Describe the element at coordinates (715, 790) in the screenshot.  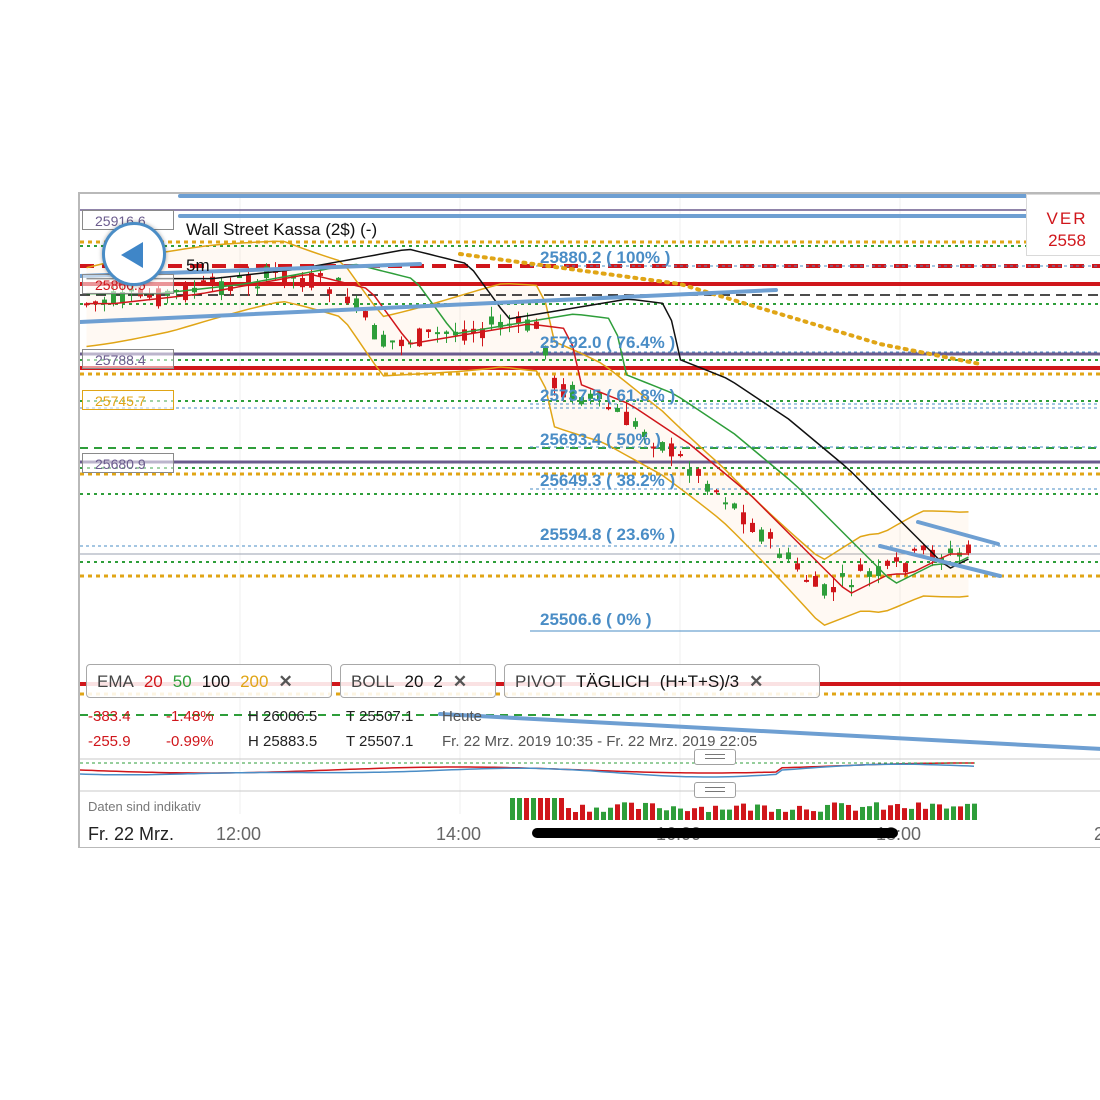
I see `volume-resize-handle` at that location.